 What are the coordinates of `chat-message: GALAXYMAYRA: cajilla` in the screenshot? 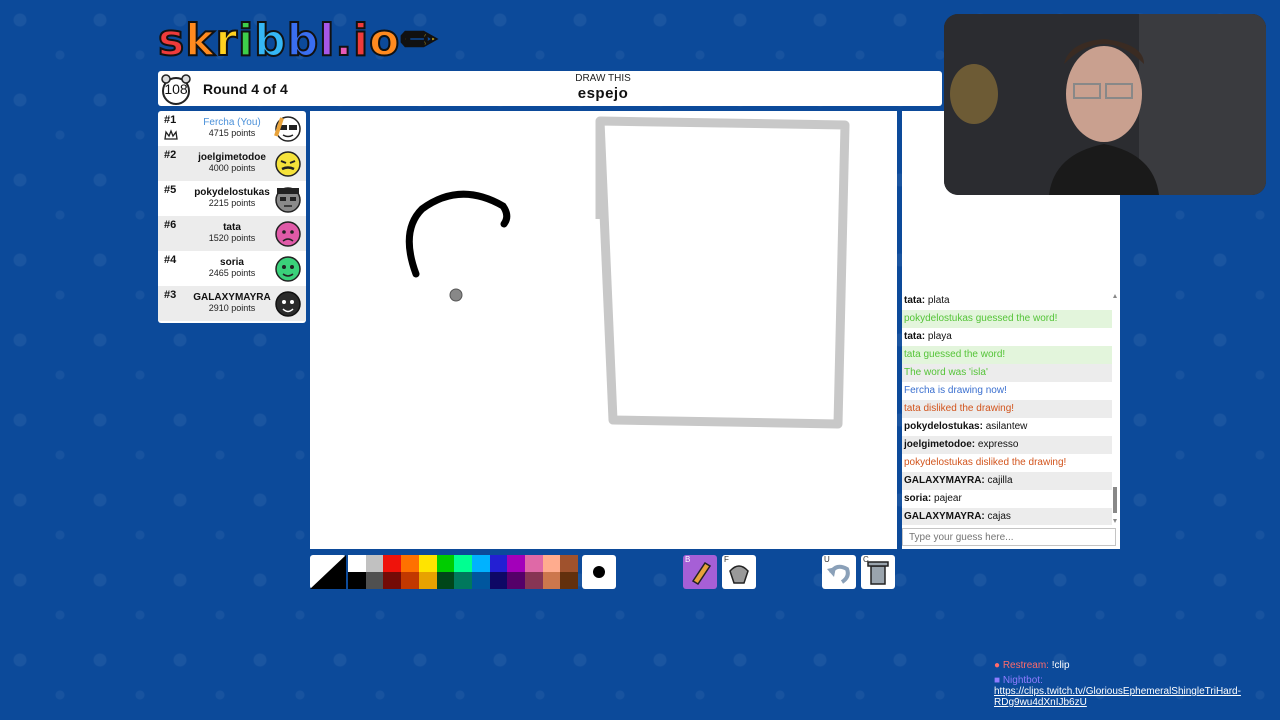 It's located at (1007, 481).